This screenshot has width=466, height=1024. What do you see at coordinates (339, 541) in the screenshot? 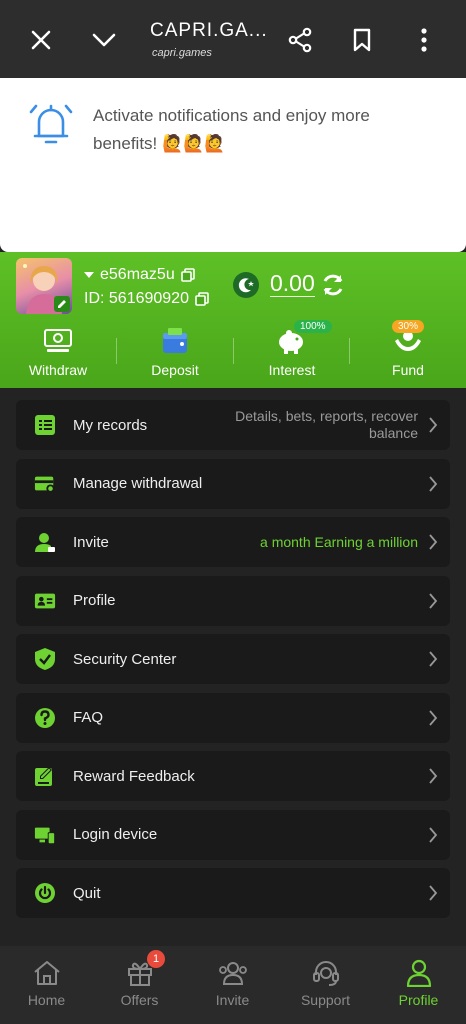
I see `invite-promo-text: a month Earning a million` at bounding box center [339, 541].